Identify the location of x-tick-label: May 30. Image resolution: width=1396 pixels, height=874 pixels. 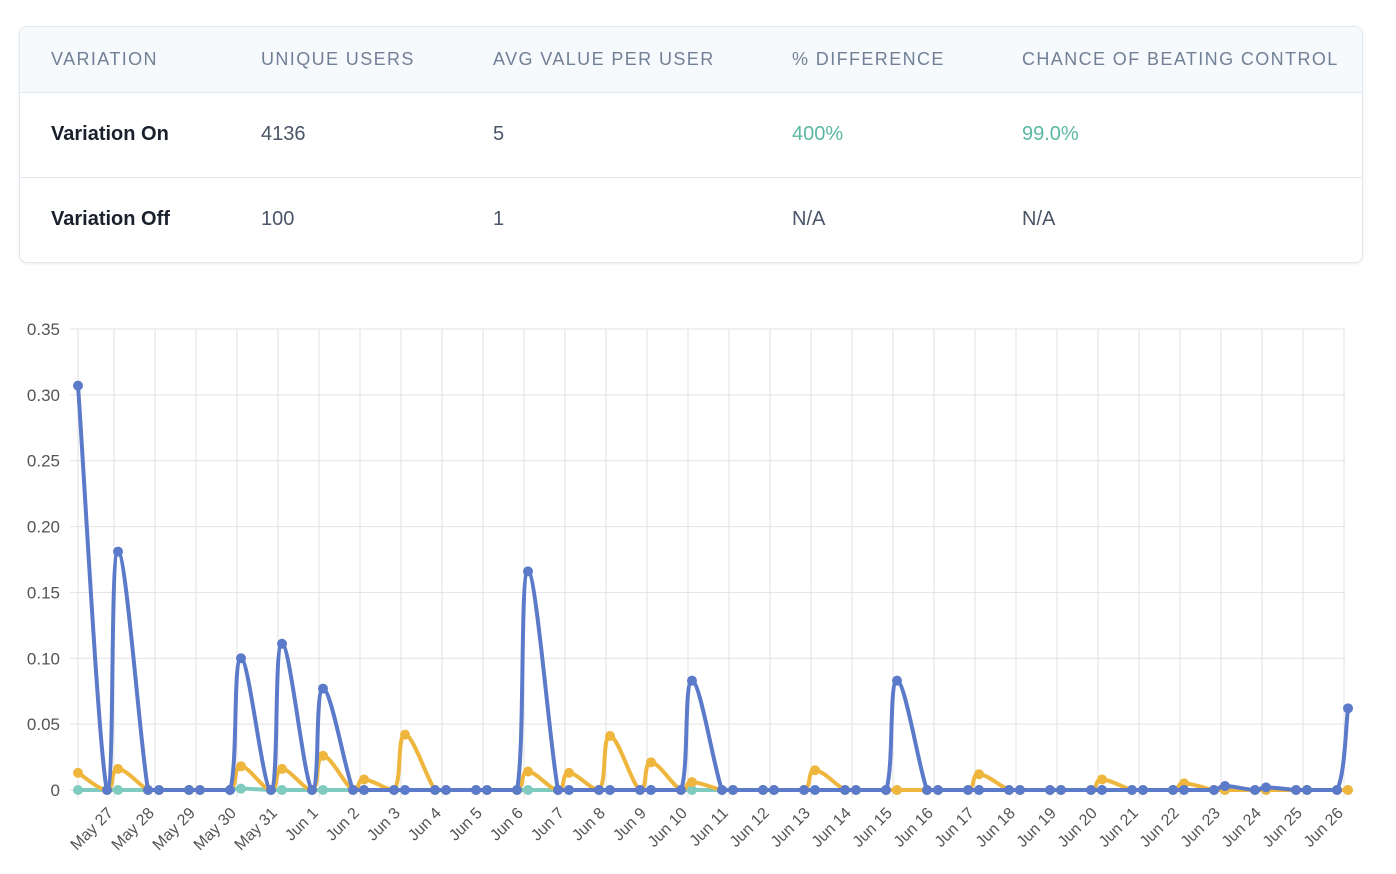
(215, 829).